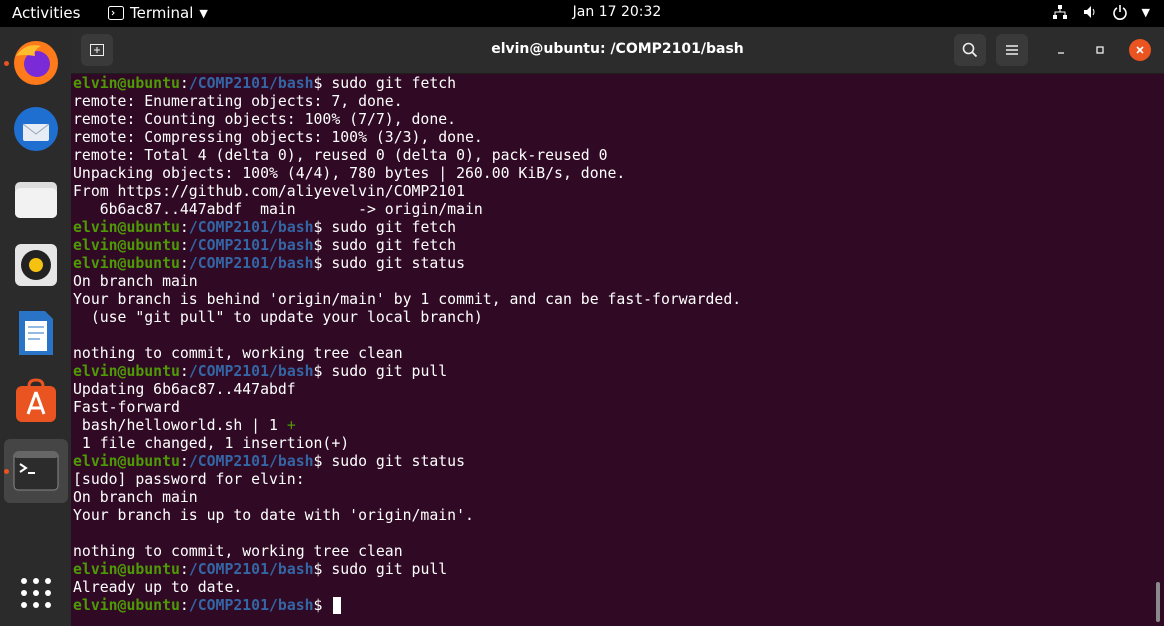 This screenshot has height=626, width=1164. I want to click on dock, so click(35, 326).